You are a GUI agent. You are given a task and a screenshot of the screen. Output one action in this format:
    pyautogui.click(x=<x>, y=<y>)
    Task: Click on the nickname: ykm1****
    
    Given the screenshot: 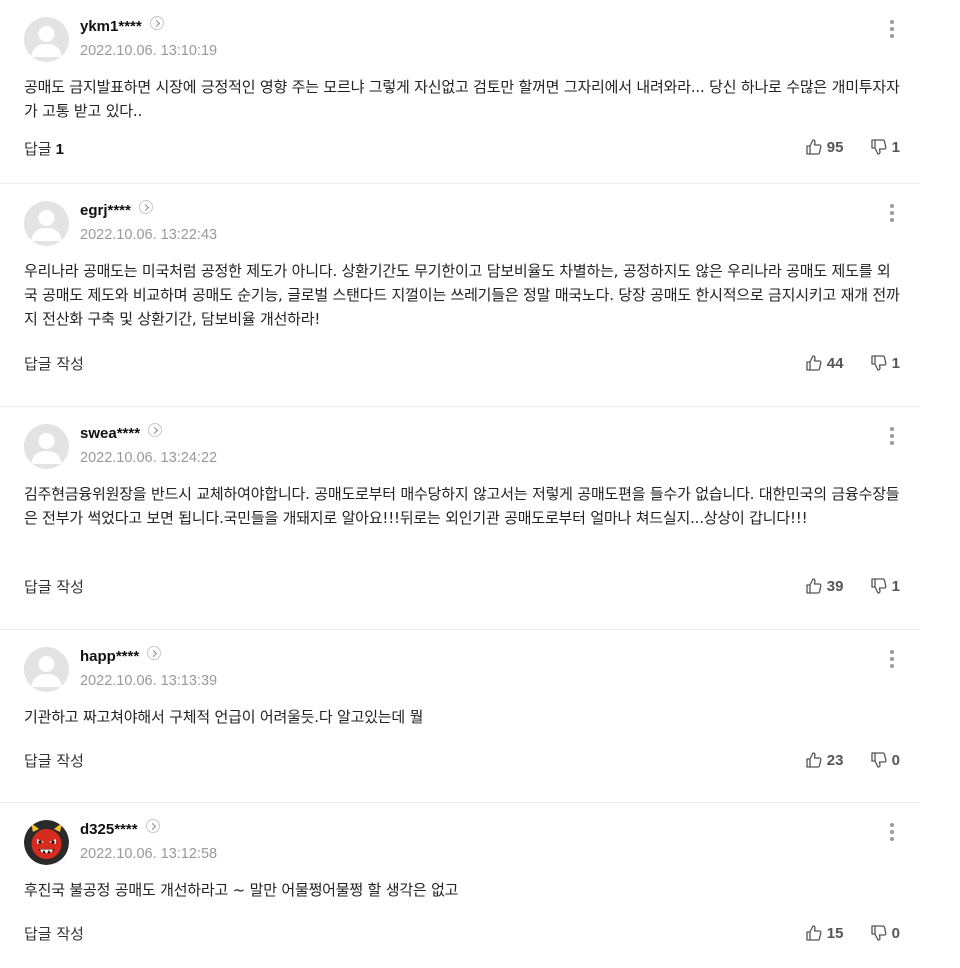 What is the action you would take?
    pyautogui.click(x=122, y=26)
    